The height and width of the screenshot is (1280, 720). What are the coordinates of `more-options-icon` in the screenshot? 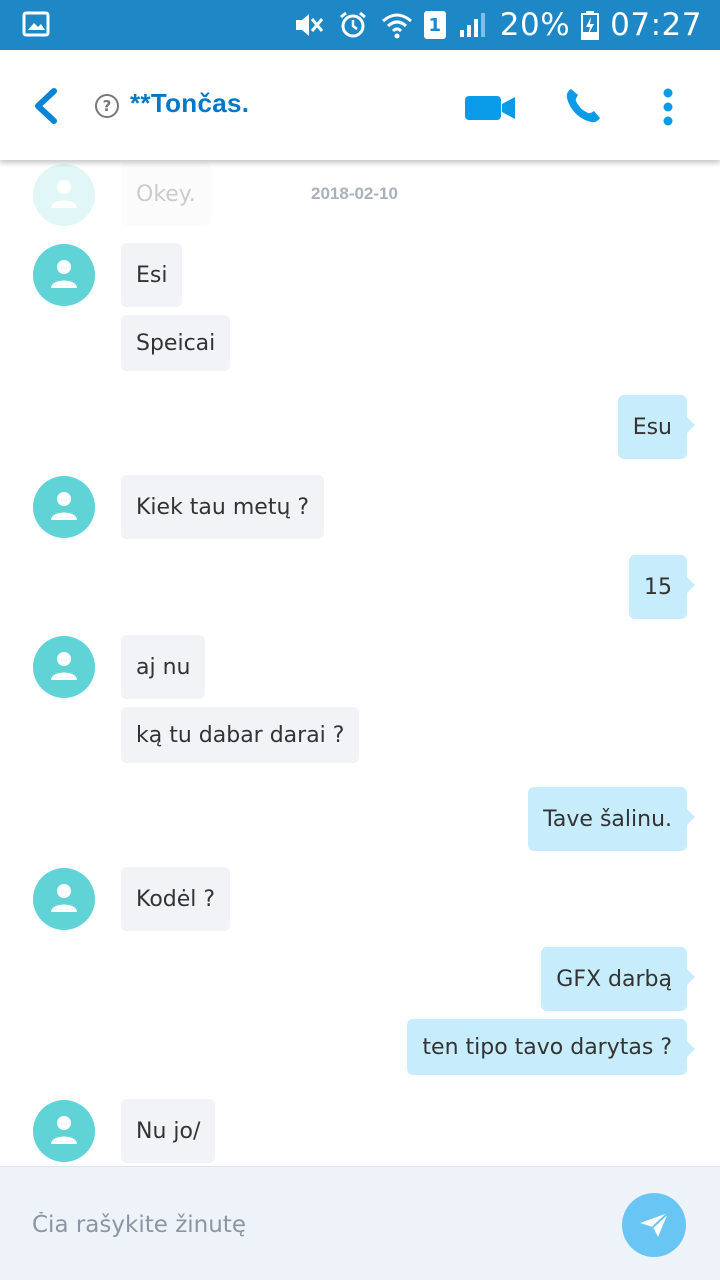 It's located at (668, 107).